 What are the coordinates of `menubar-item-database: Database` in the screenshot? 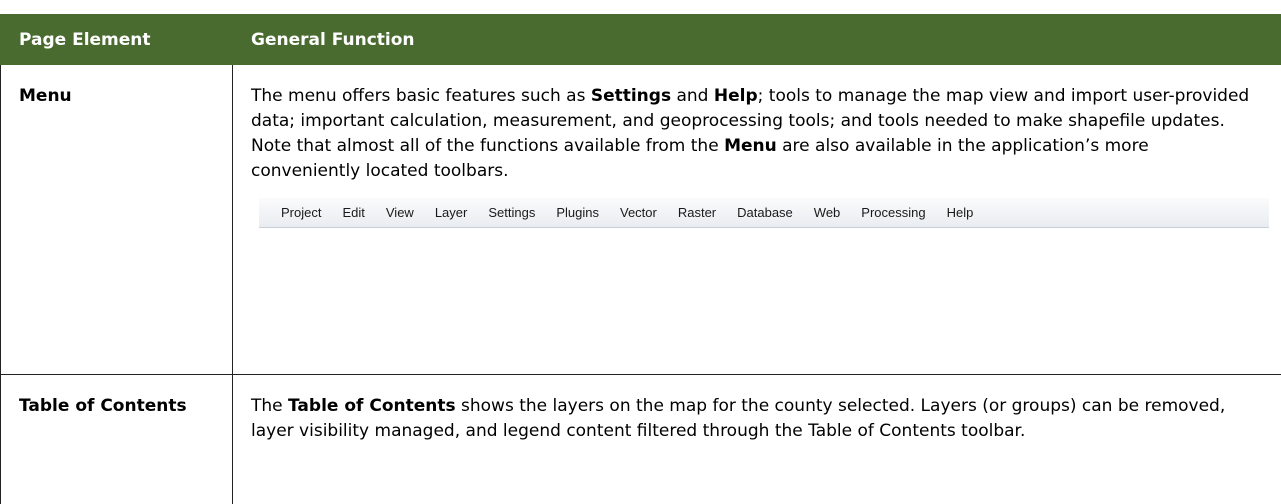 It's located at (765, 212).